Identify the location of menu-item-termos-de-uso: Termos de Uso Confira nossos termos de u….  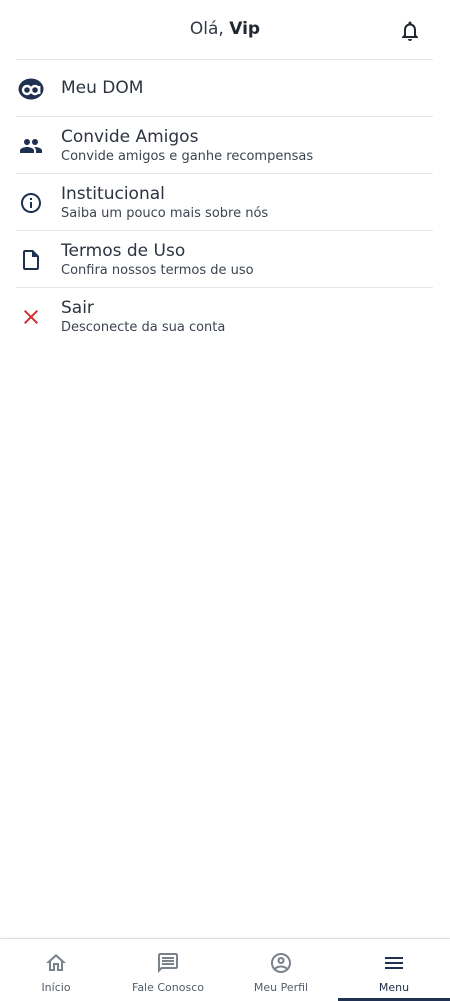
(224, 259).